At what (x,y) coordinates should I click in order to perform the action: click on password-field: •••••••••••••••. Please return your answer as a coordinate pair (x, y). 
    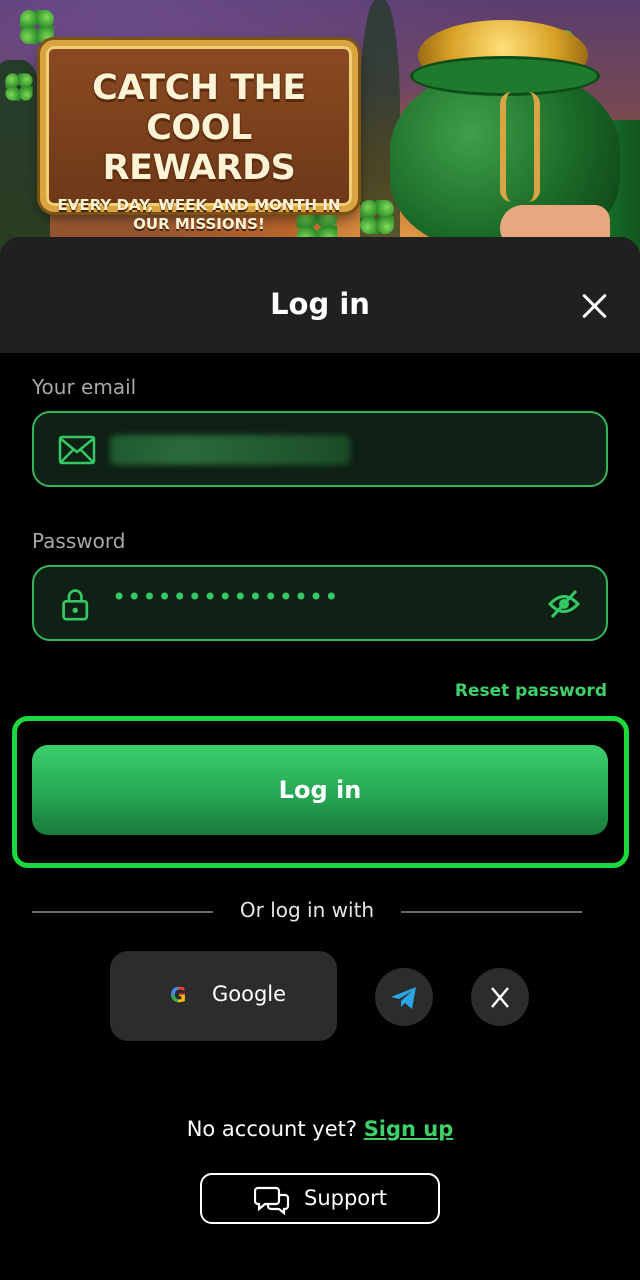
    Looking at the image, I should click on (320, 603).